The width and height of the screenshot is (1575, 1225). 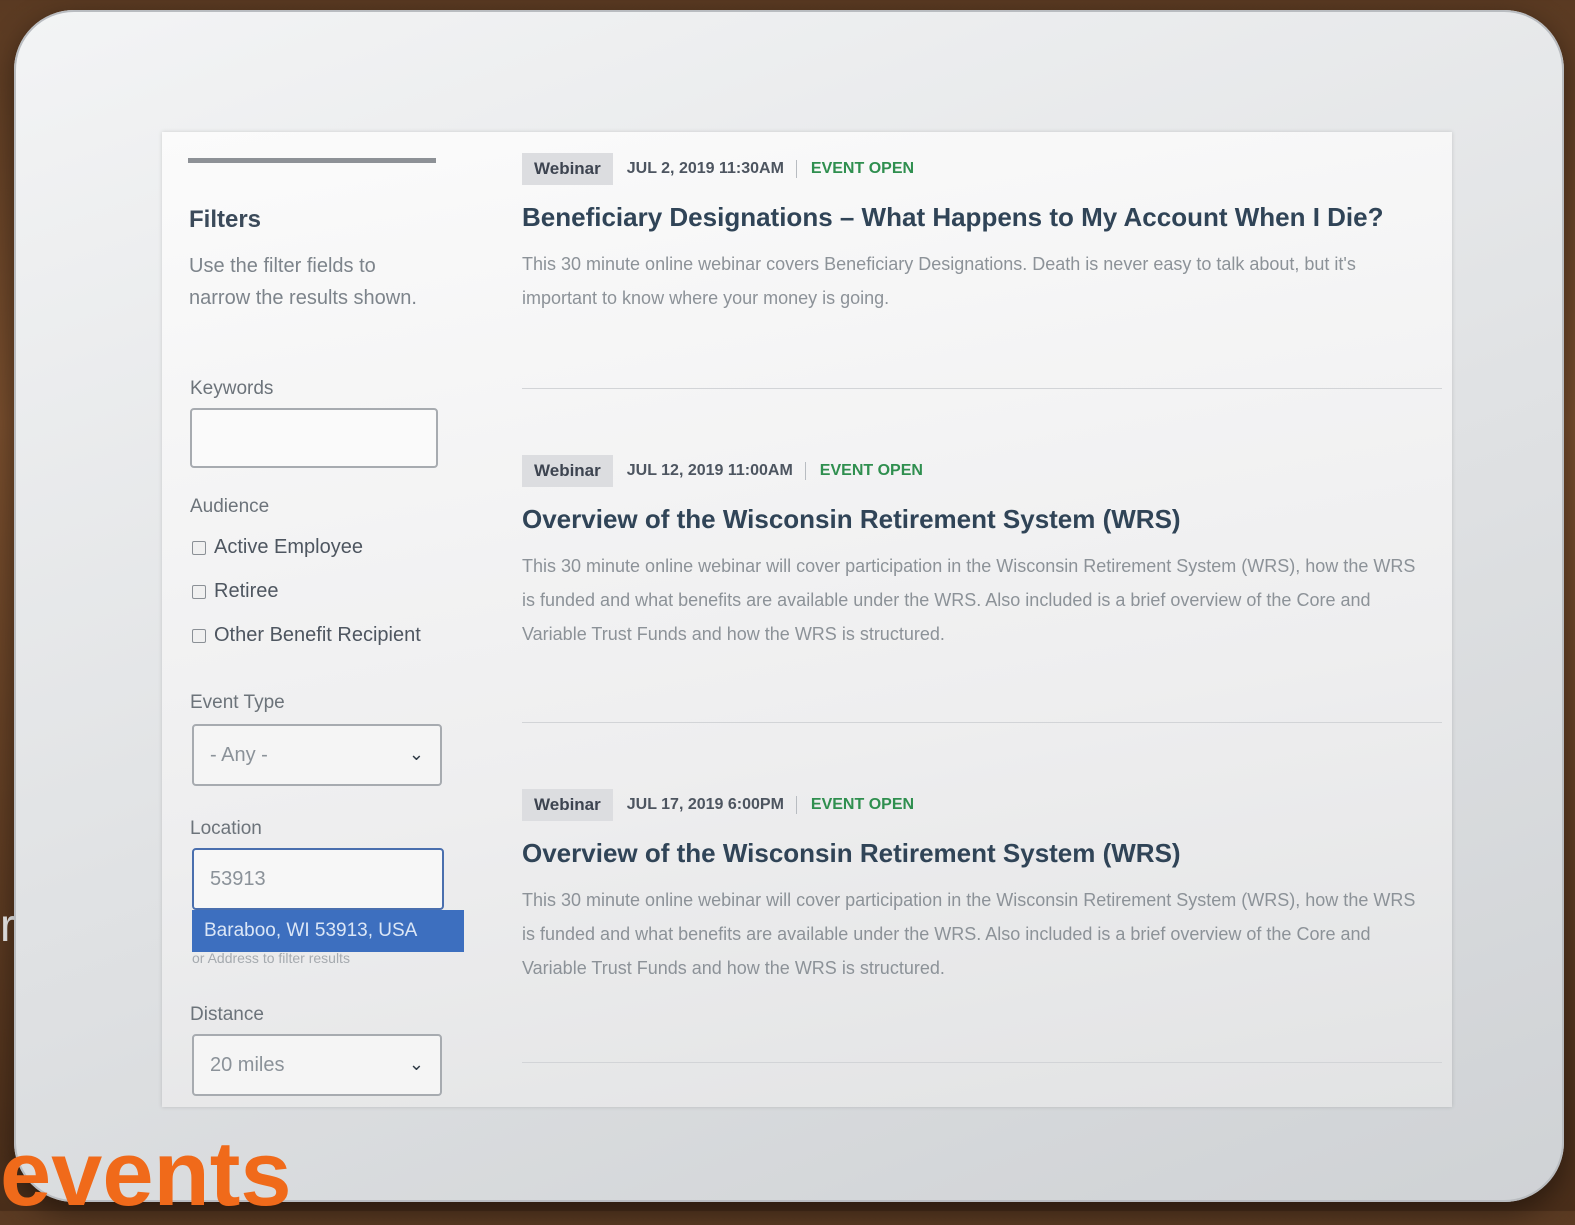 I want to click on slide-heading-fragment: events, so click(x=146, y=1174).